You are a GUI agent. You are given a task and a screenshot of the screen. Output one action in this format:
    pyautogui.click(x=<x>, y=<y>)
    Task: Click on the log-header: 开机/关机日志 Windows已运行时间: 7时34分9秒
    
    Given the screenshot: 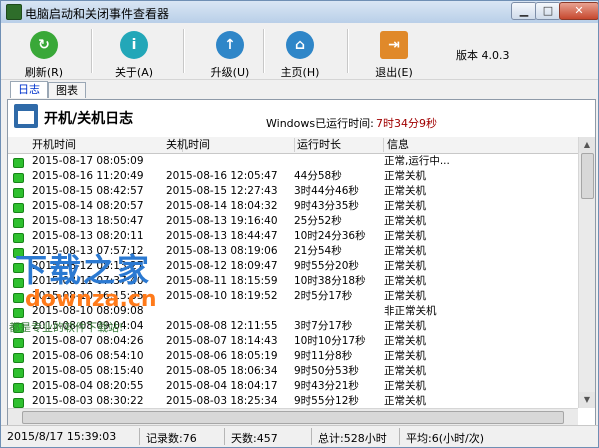 What is the action you would take?
    pyautogui.click(x=301, y=118)
    